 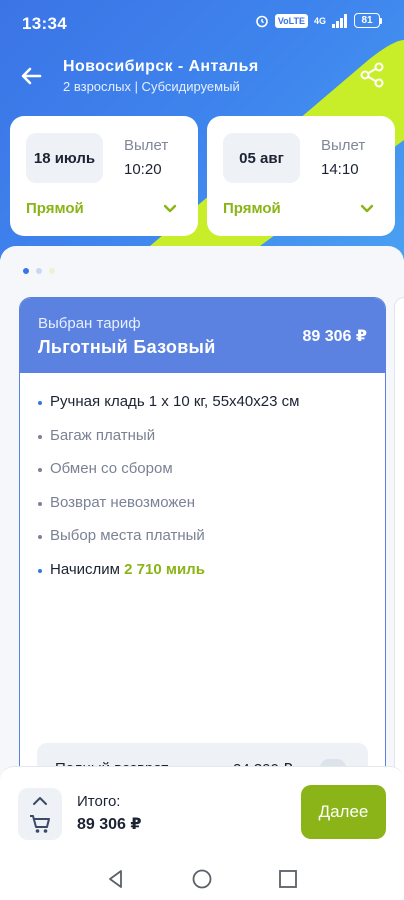 I want to click on tariff-name: Льготный Базовый, so click(x=127, y=347).